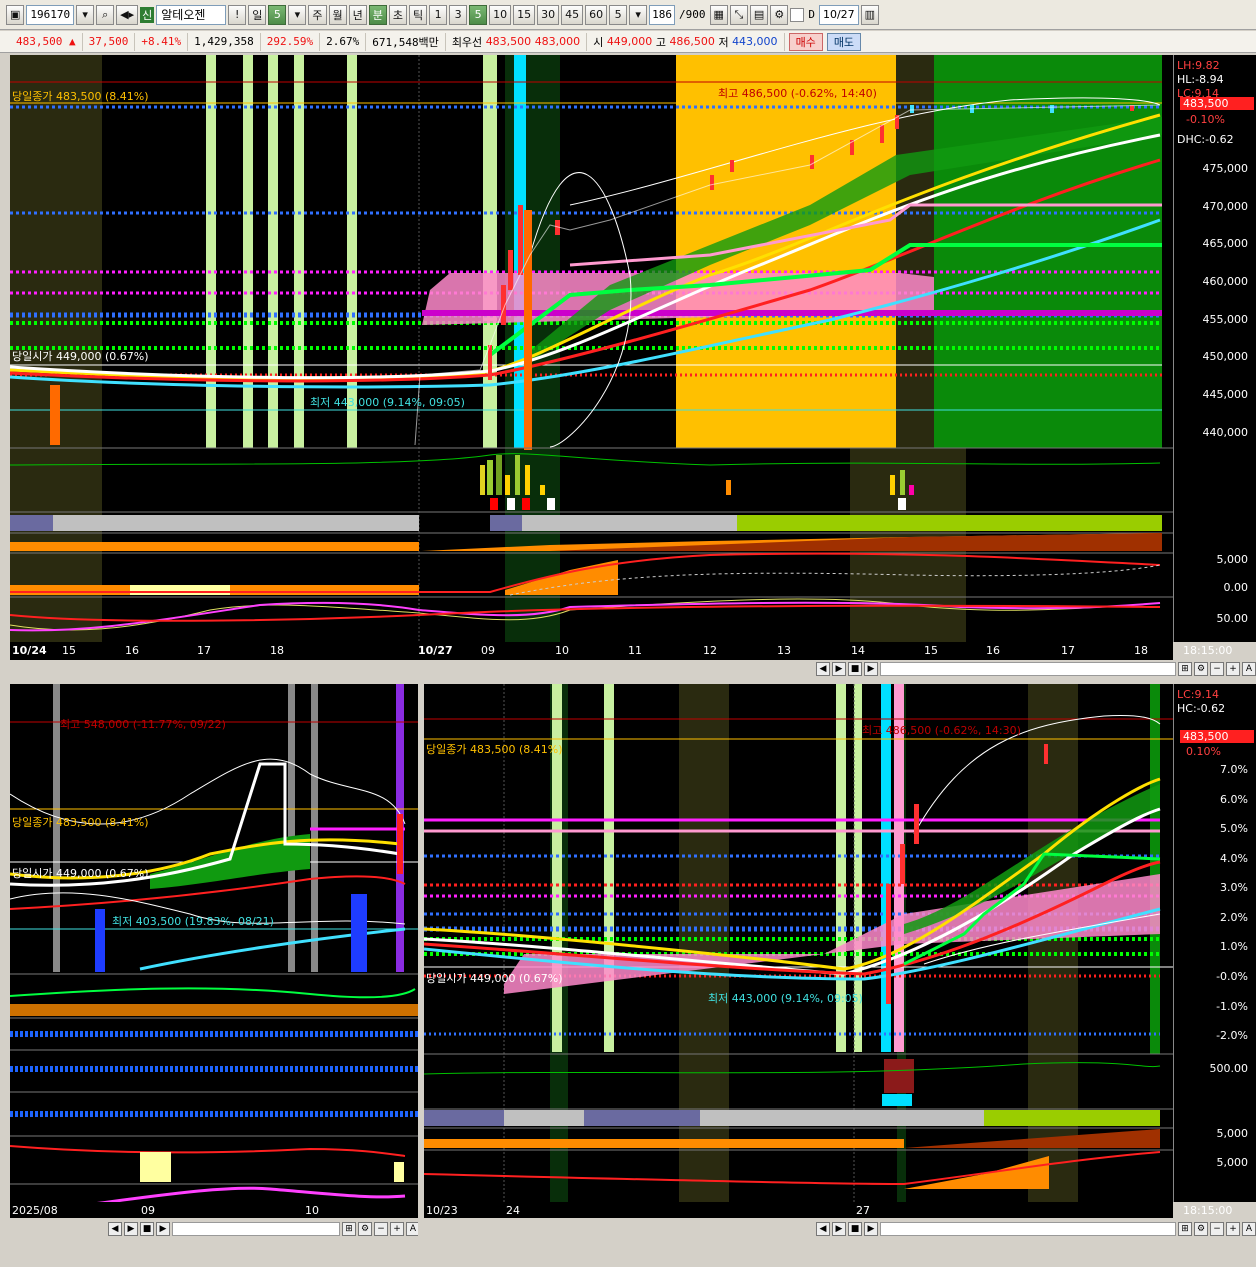 Image resolution: width=1256 pixels, height=1267 pixels. Describe the element at coordinates (494, 749) in the screenshot. I see `pct-close-label: 당일종가 483,500 (8.41%)` at that location.